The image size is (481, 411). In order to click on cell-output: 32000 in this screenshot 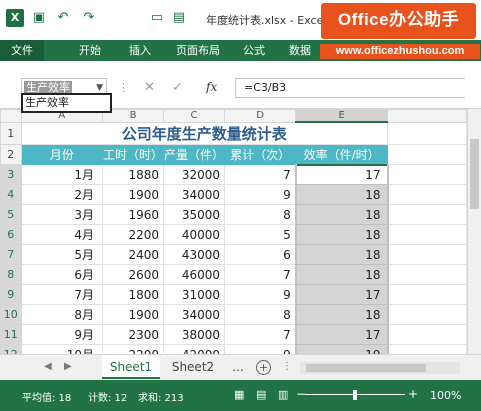, I will do `click(194, 174)`.